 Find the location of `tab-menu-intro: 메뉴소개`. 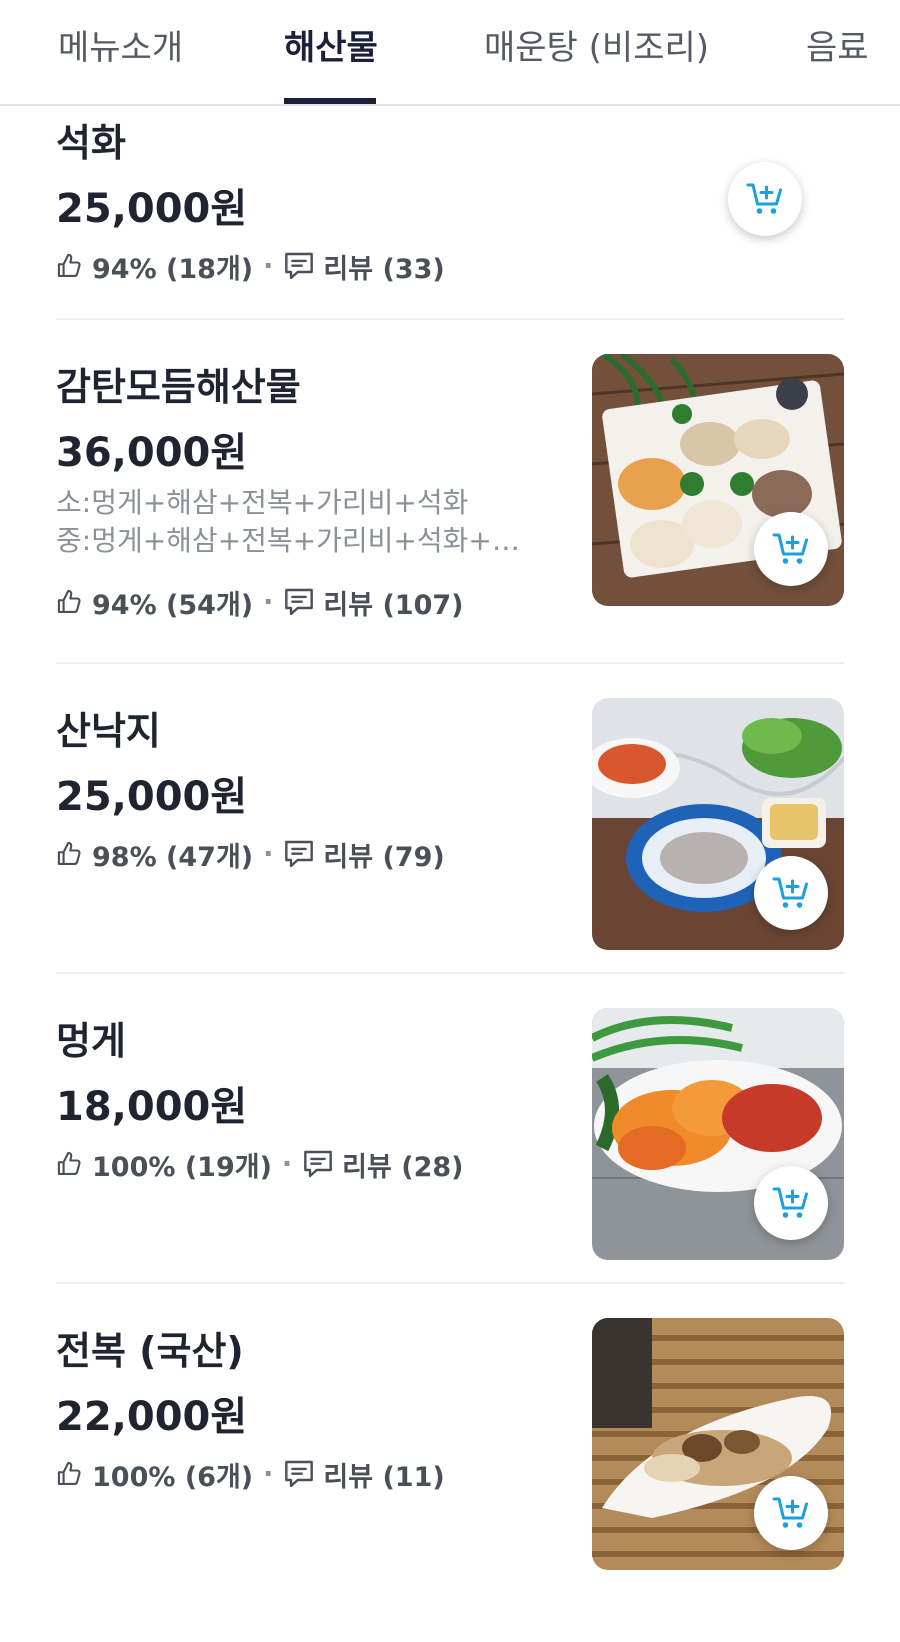

tab-menu-intro: 메뉴소개 is located at coordinates (120, 44).